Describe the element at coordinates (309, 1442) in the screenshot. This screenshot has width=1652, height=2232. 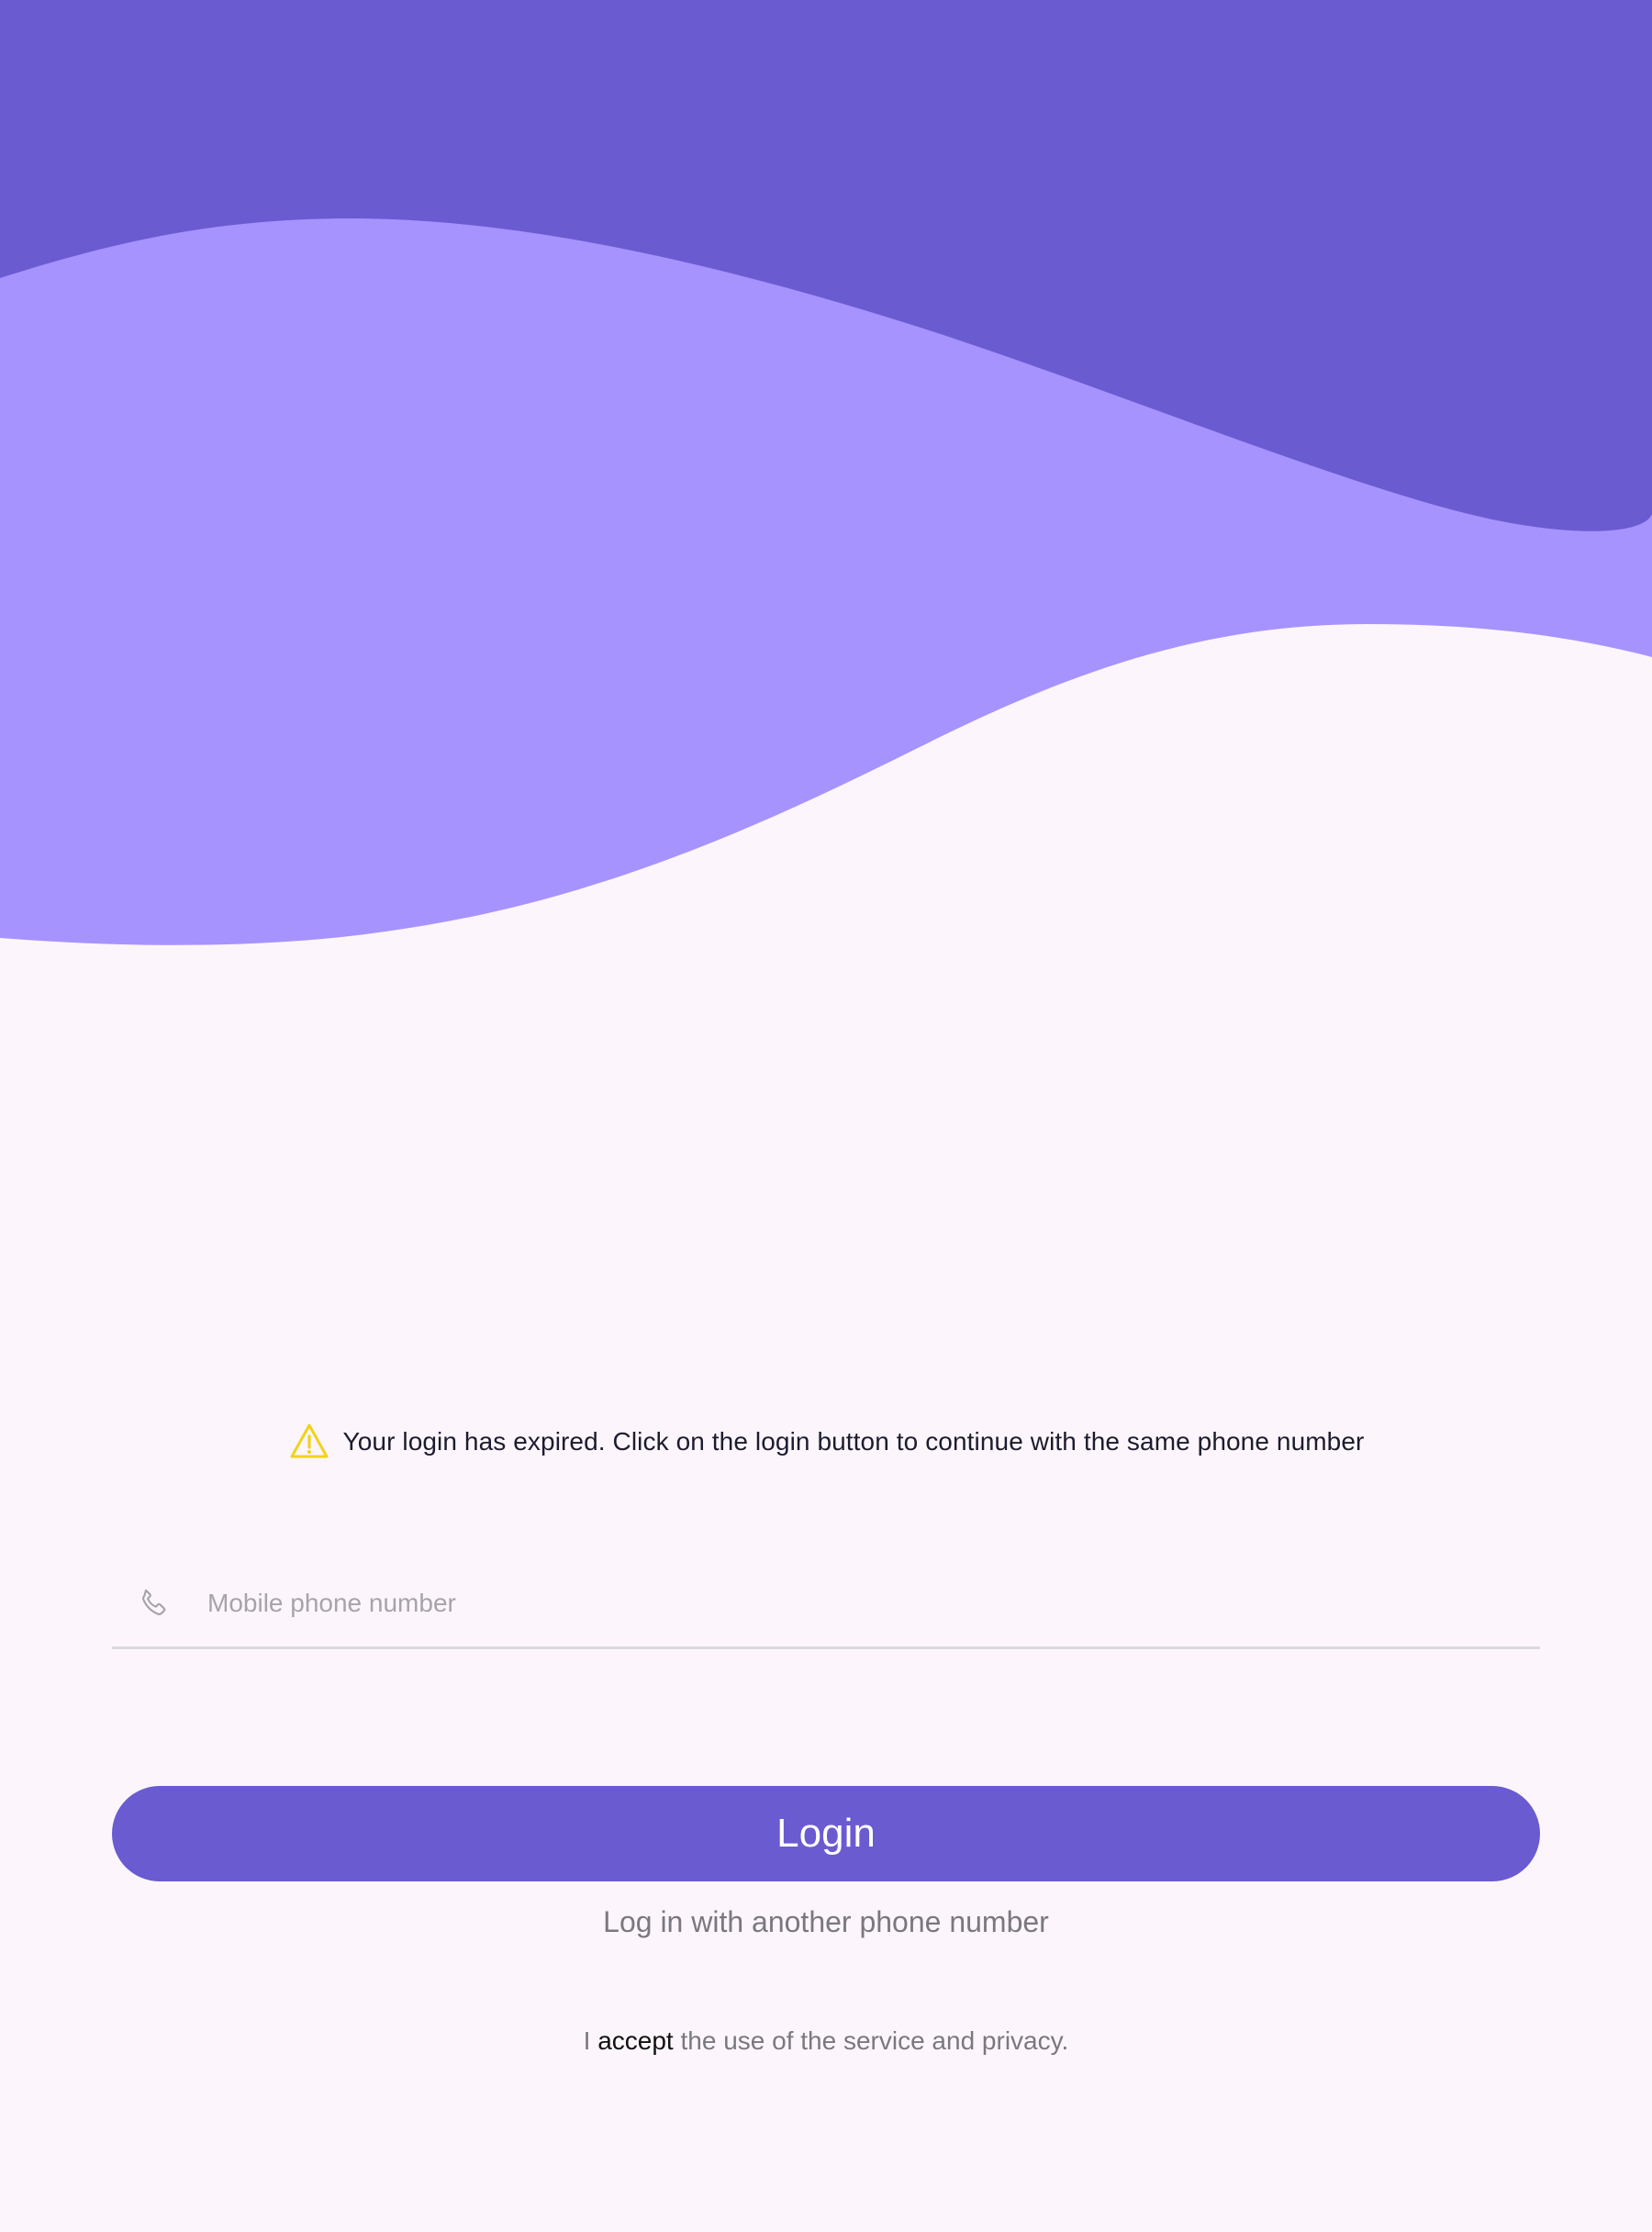
I see `warning-triangle-icon` at that location.